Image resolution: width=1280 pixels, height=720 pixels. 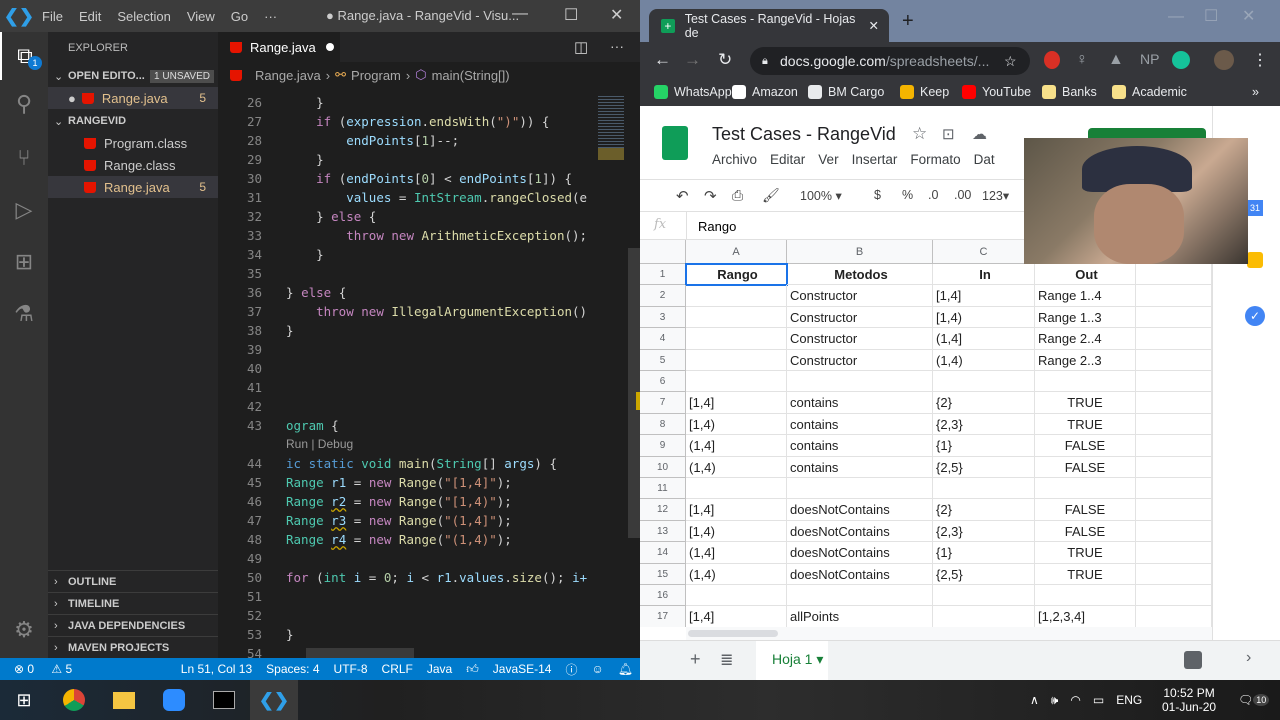 What do you see at coordinates (1181, 60) in the screenshot?
I see `grammarly-extension-icon` at bounding box center [1181, 60].